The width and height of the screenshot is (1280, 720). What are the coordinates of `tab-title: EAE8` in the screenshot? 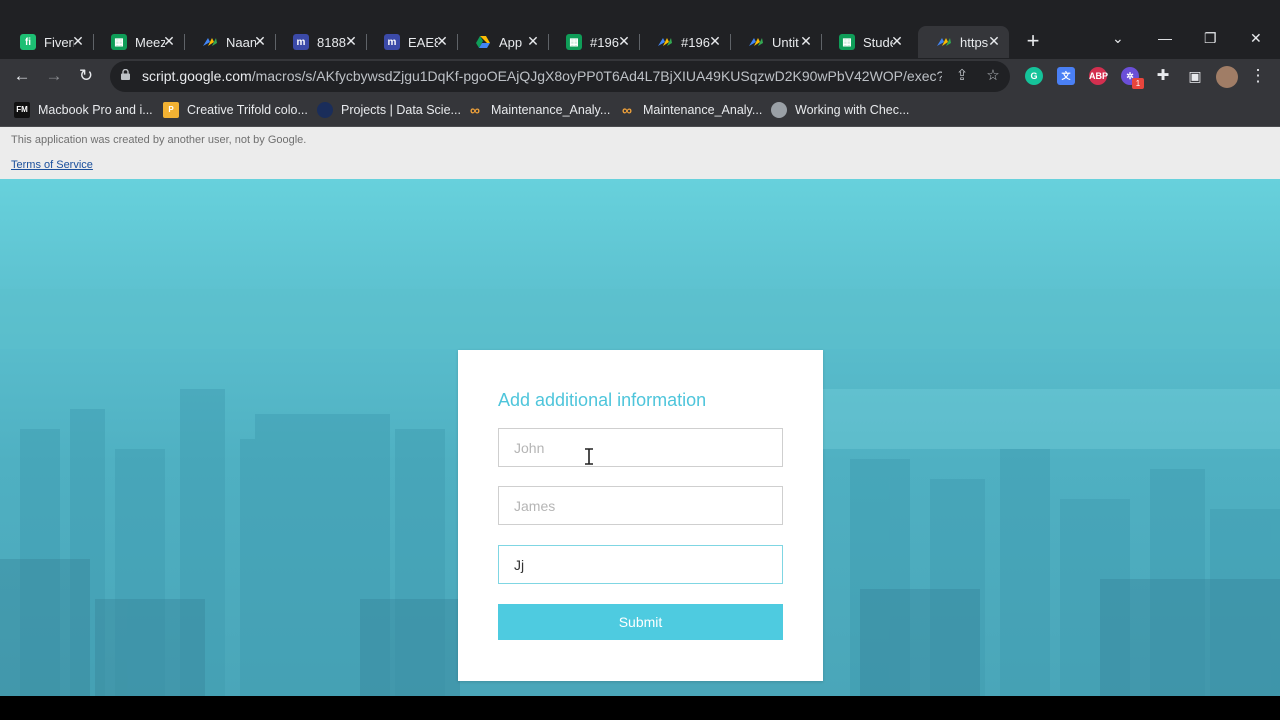 It's located at (423, 42).